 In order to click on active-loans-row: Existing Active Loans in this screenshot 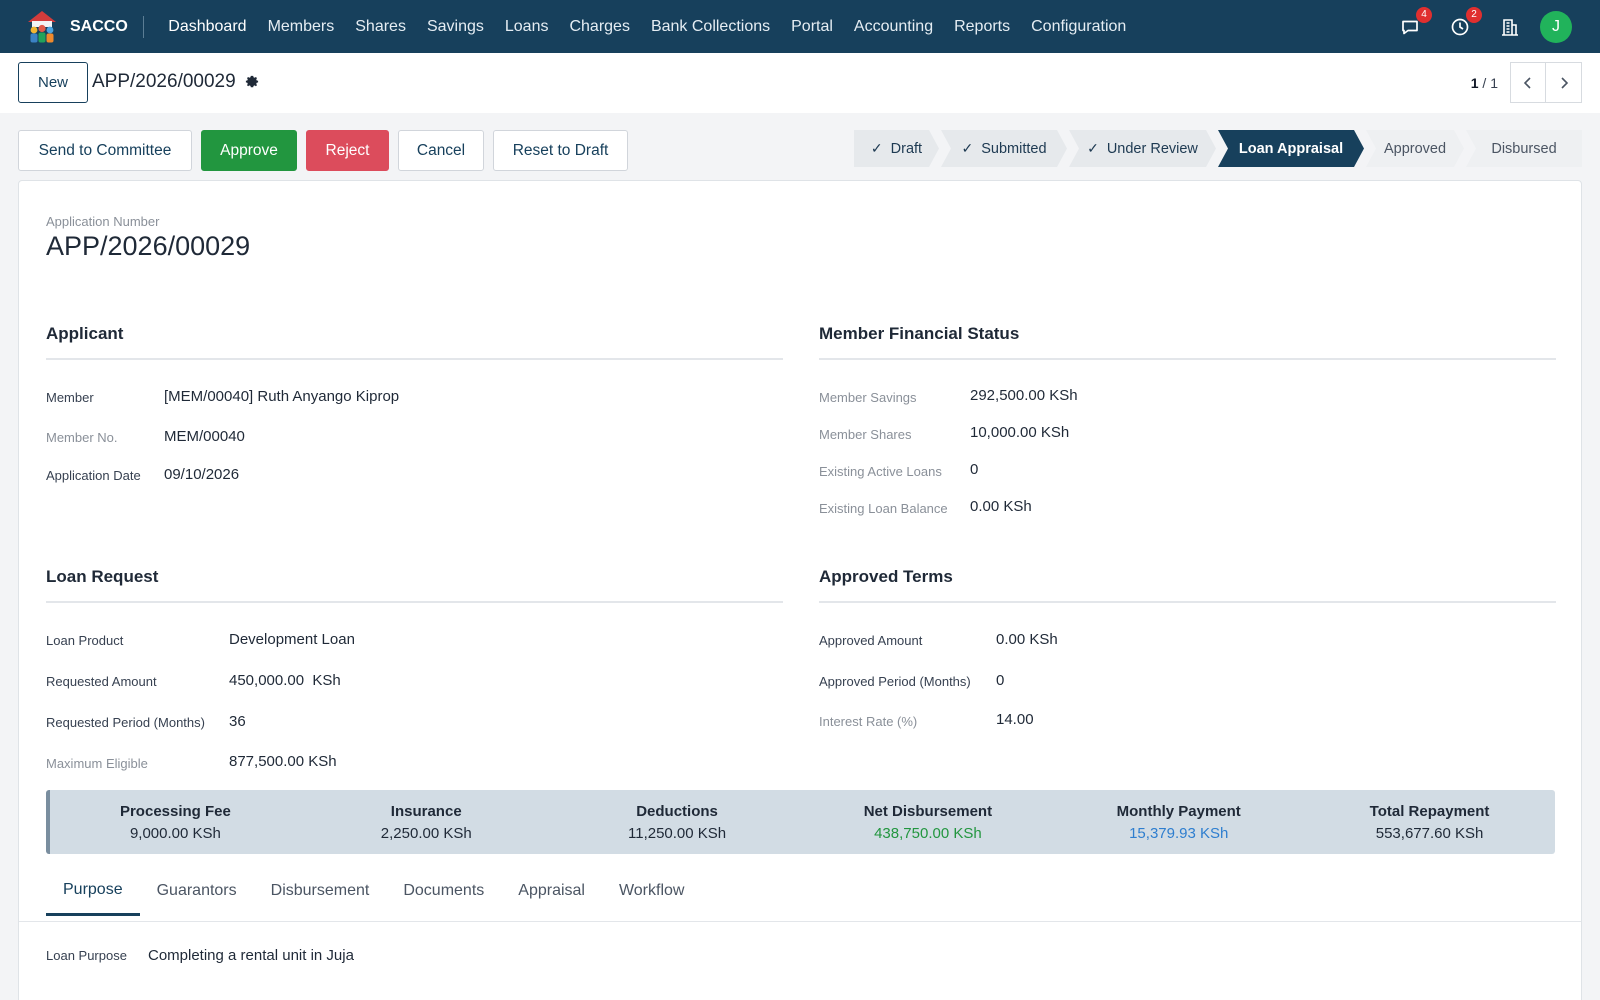, I will do `click(880, 471)`.